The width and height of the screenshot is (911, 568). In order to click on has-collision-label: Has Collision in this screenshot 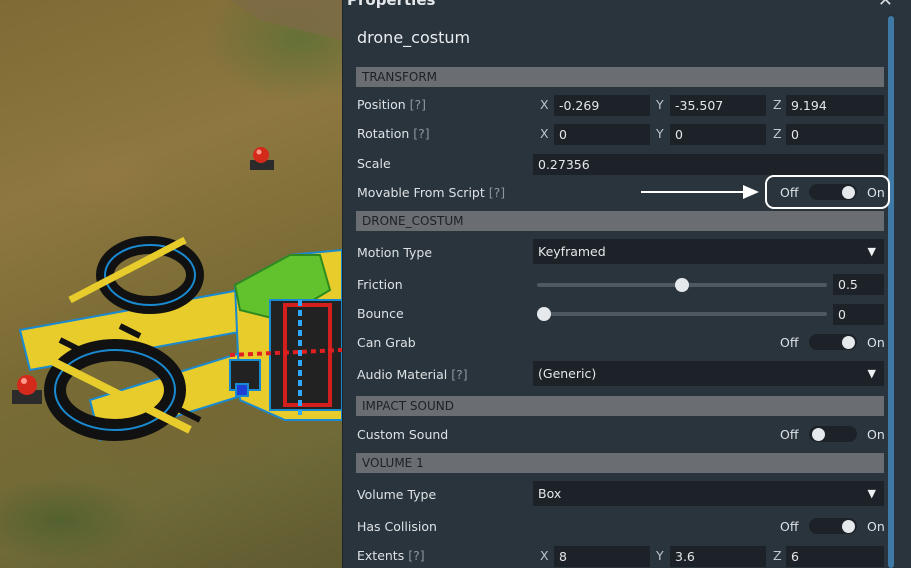, I will do `click(397, 526)`.